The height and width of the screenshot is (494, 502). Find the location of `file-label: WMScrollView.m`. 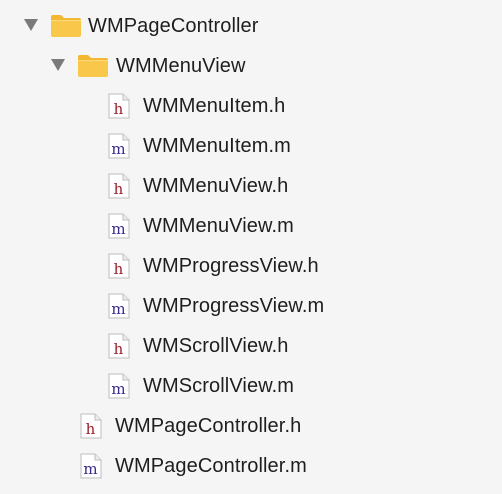

file-label: WMScrollView.m is located at coordinates (219, 386).